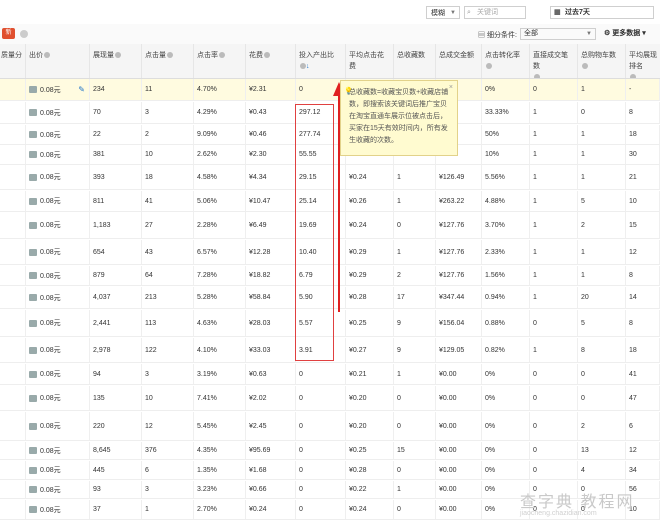 The image size is (660, 520). Describe the element at coordinates (220, 450) in the screenshot. I see `ctr-cell: 4.35%` at that location.